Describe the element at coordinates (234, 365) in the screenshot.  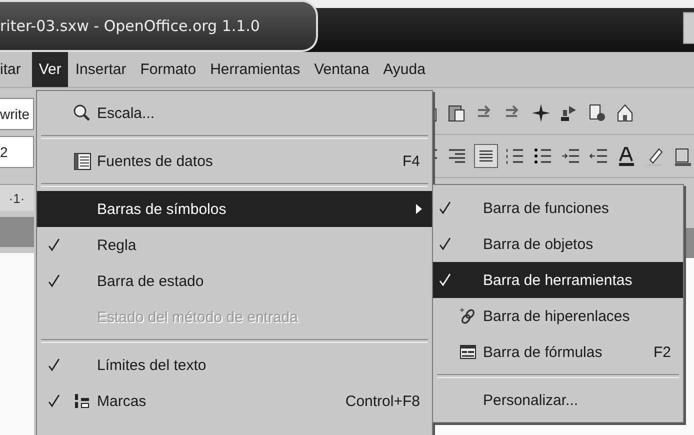
I see `menu-item: Límites del texto` at that location.